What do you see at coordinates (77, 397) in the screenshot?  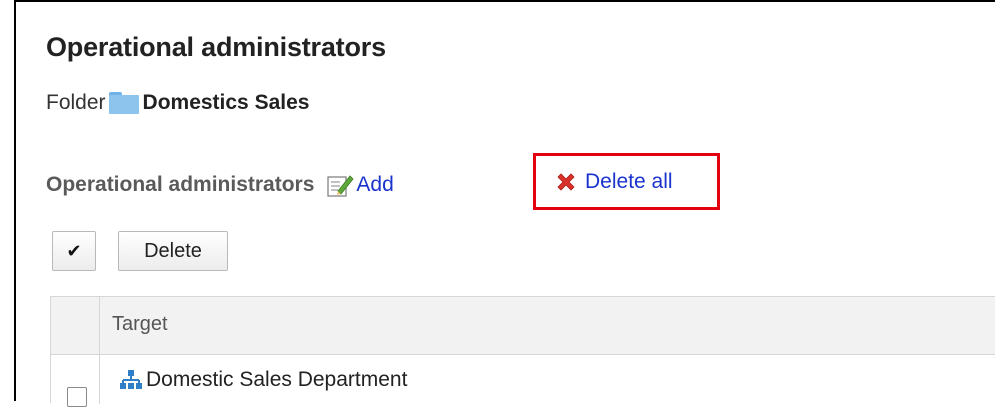 I see `row-checkbox` at bounding box center [77, 397].